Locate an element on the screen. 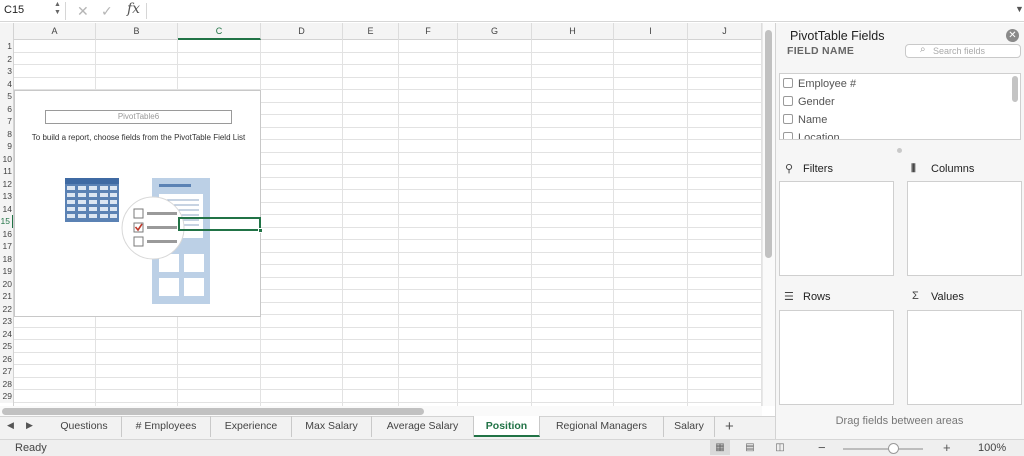 The width and height of the screenshot is (1024, 456). vertical-scroll-thumb is located at coordinates (768, 144).